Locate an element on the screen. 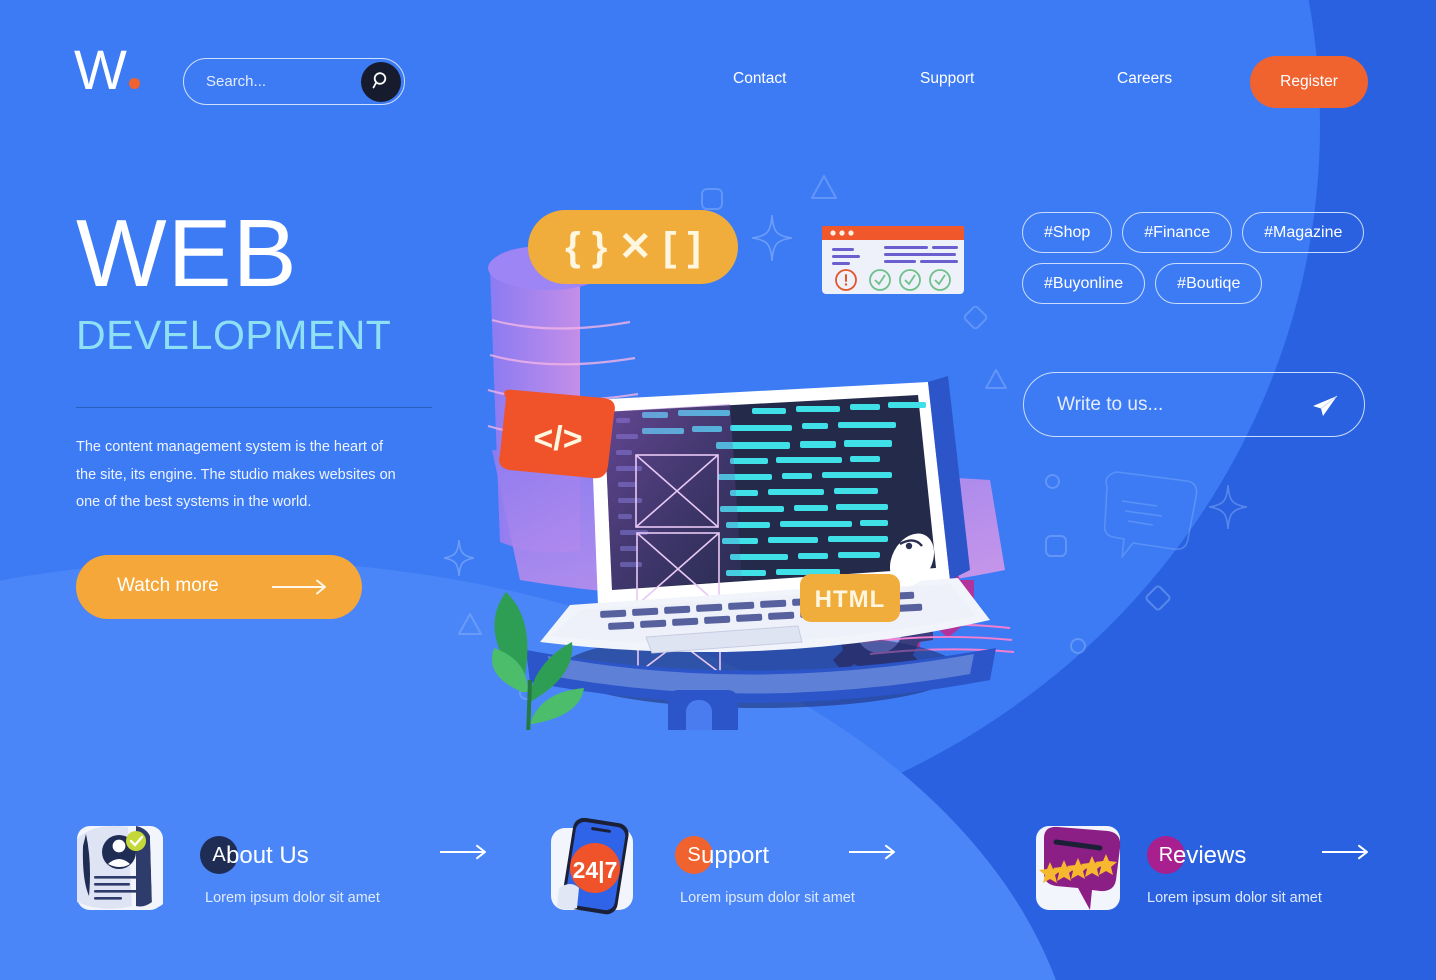 This screenshot has width=1436, height=980. logo: W is located at coordinates (107, 70).